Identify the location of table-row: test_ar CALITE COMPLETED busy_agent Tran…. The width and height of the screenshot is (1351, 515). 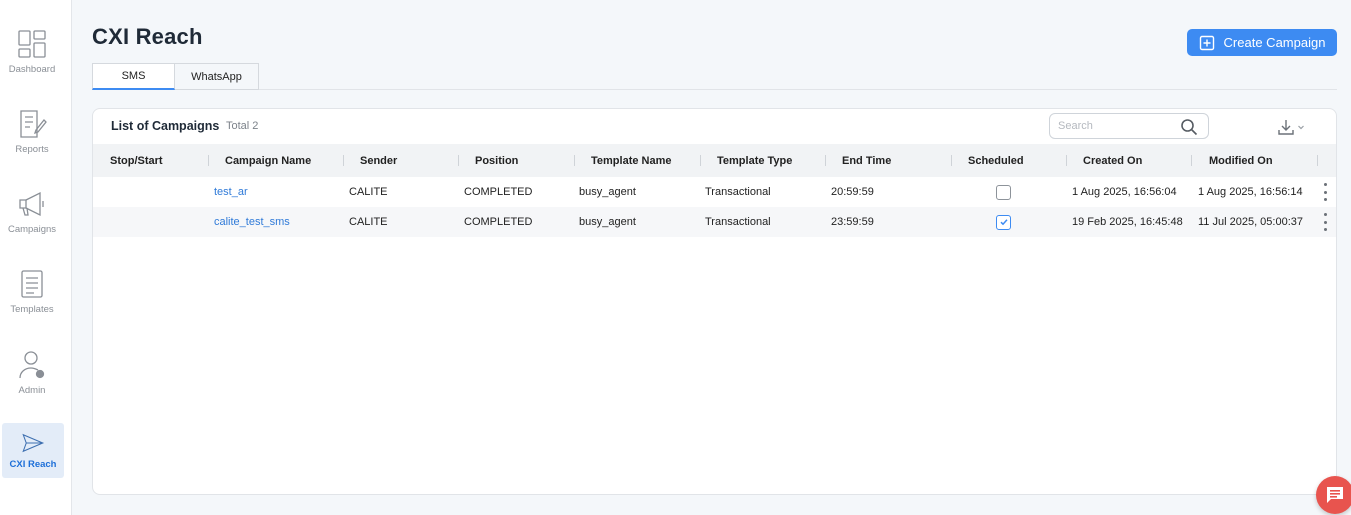
(714, 192).